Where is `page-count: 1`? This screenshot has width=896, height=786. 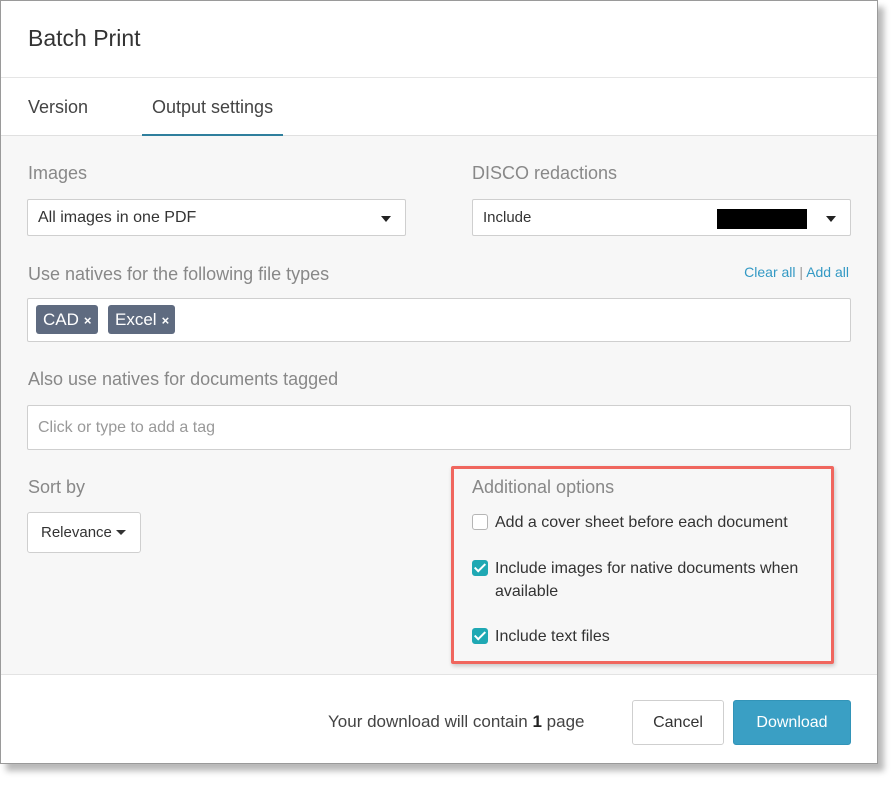 page-count: 1 is located at coordinates (537, 721).